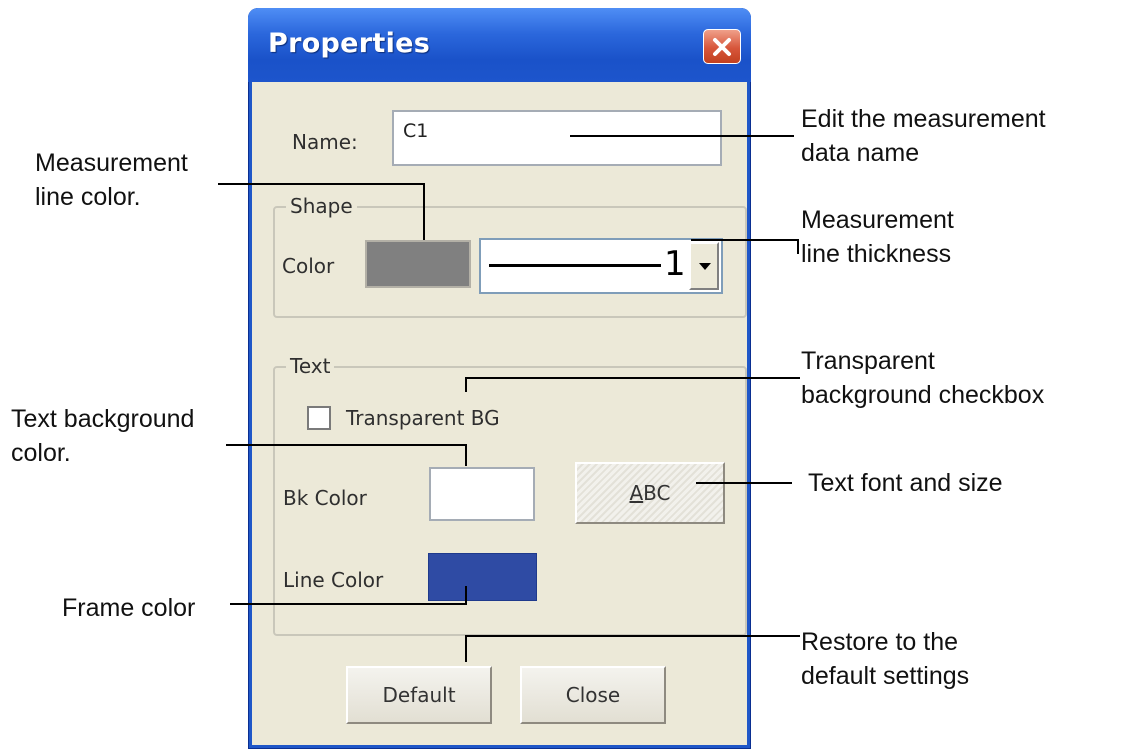 Image resolution: width=1127 pixels, height=749 pixels. What do you see at coordinates (103, 436) in the screenshot?
I see `annotation-bk-color: Text background color.` at bounding box center [103, 436].